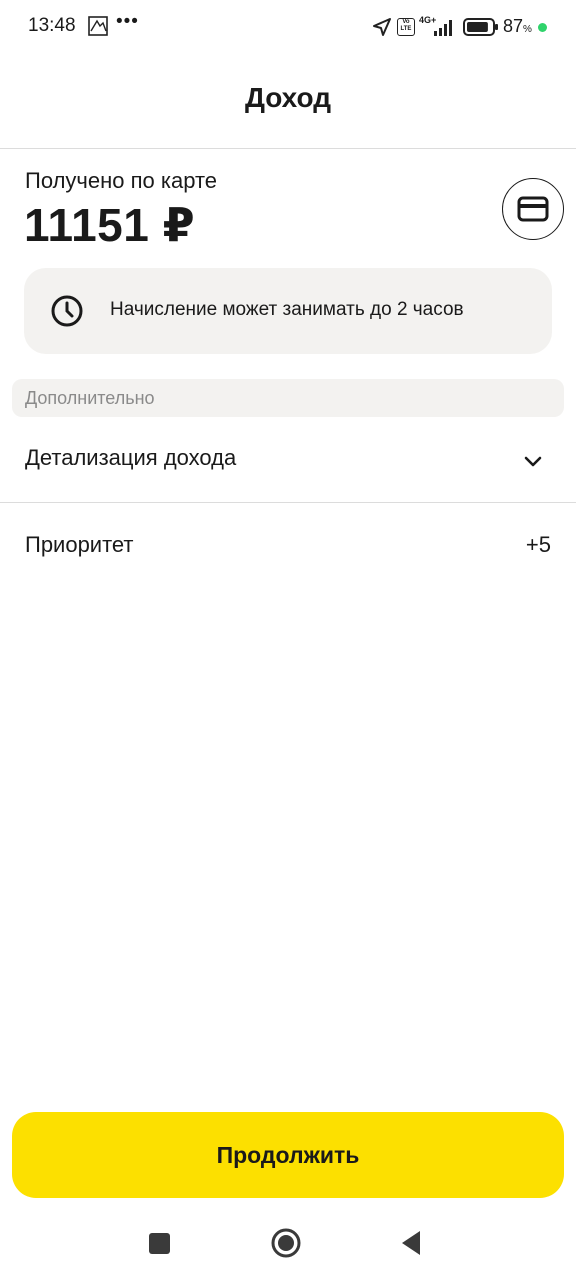  Describe the element at coordinates (79, 544) in the screenshot. I see `priority-label: Приоритет` at that location.